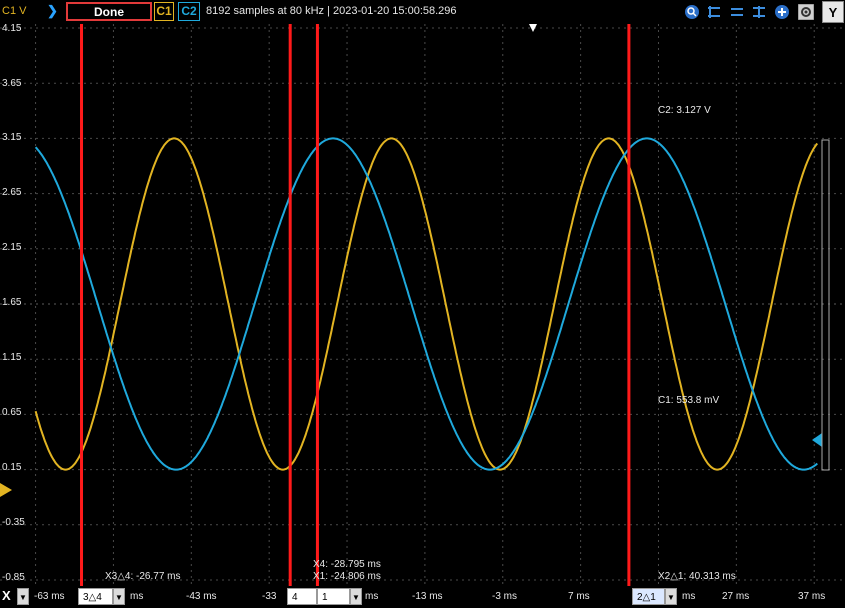 The width and height of the screenshot is (845, 608). I want to click on x3-x4-delta-readout: X3△4: -26.77 ms, so click(143, 576).